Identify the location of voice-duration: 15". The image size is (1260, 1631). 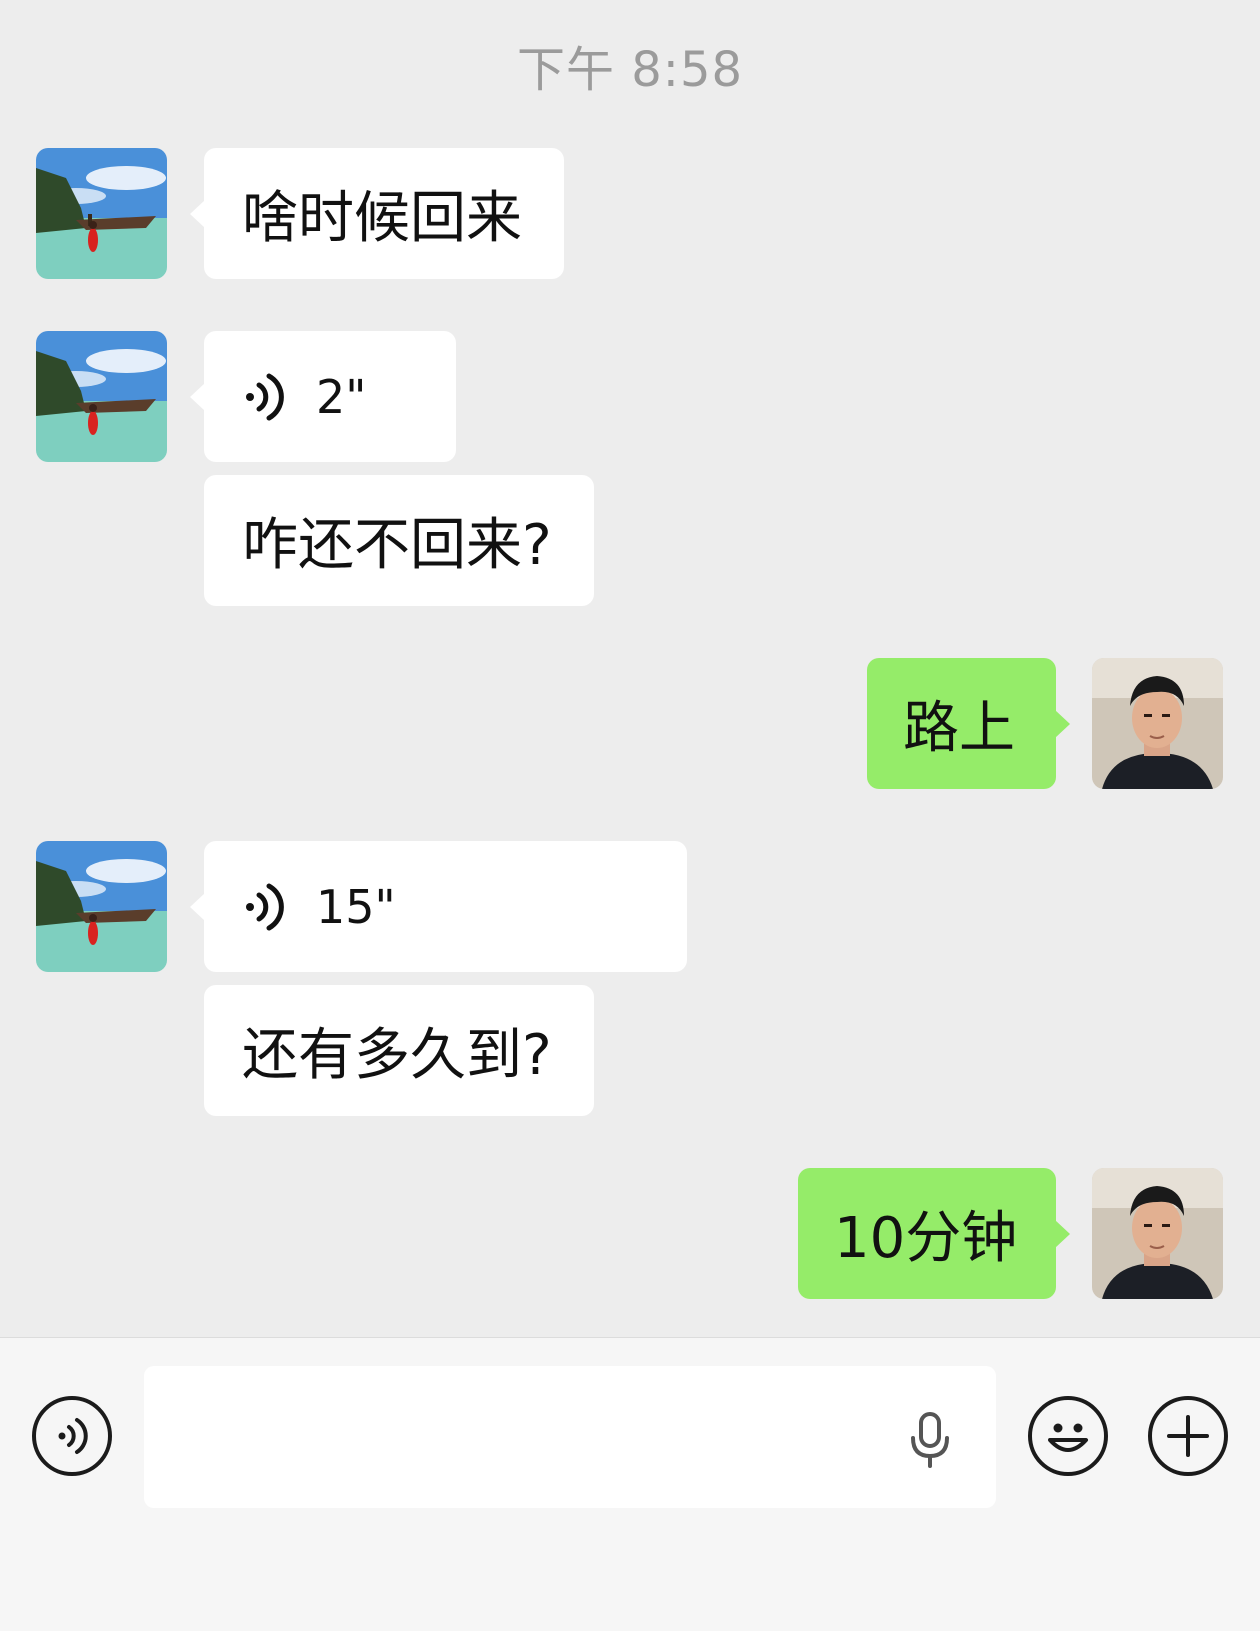
(356, 906).